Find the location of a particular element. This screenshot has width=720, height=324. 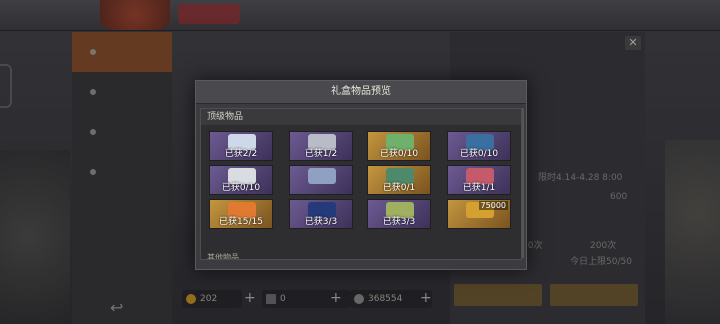

item-obtained-count: 已获2/2 is located at coordinates (241, 154).